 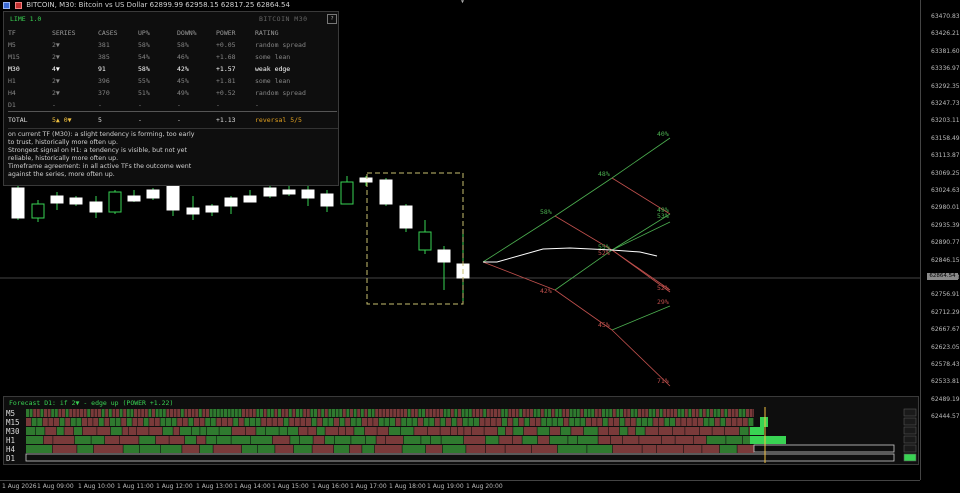 What do you see at coordinates (172, 81) in the screenshot?
I see `table-row: H1 2▼ 396 55% 45% +1.81 some lean` at bounding box center [172, 81].